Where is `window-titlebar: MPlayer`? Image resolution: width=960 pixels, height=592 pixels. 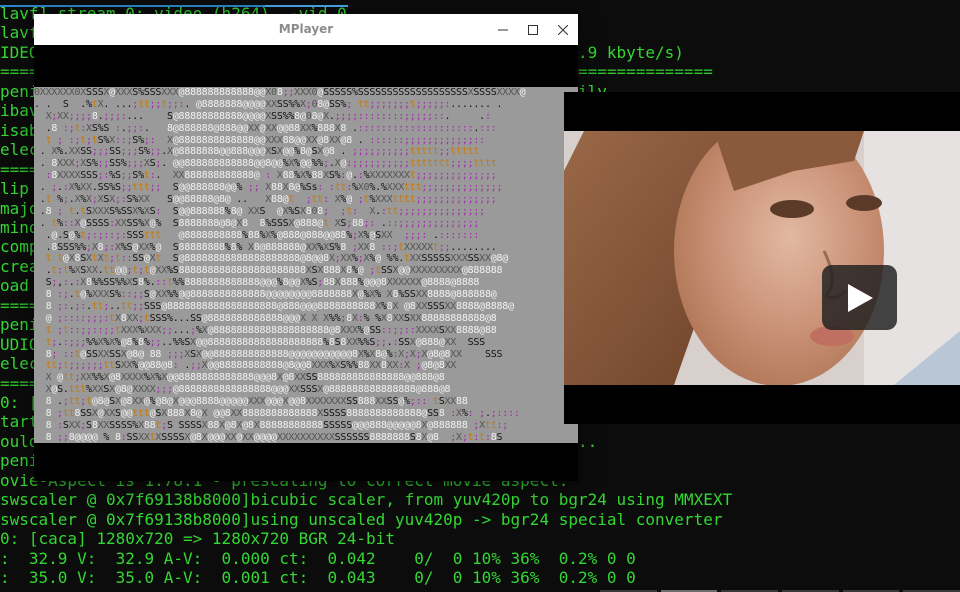
window-titlebar: MPlayer is located at coordinates (306, 29).